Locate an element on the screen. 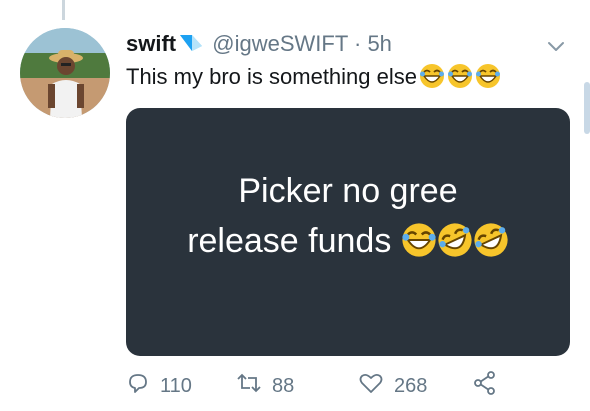 Image resolution: width=590 pixels, height=411 pixels. avatar is located at coordinates (65, 73).